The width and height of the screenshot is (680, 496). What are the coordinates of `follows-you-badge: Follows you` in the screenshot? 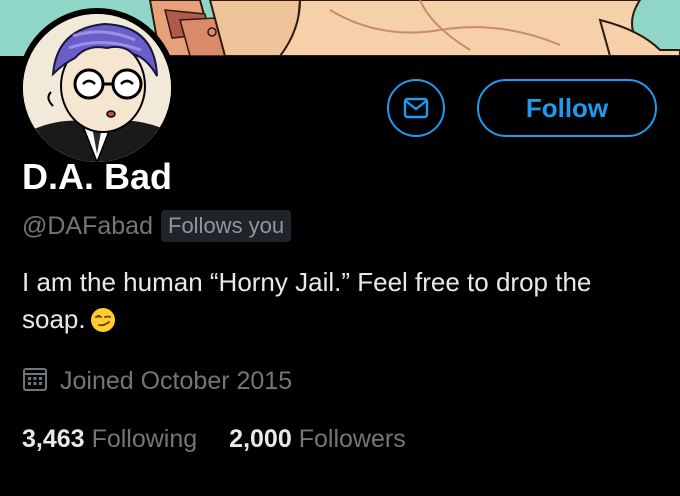 It's located at (226, 226).